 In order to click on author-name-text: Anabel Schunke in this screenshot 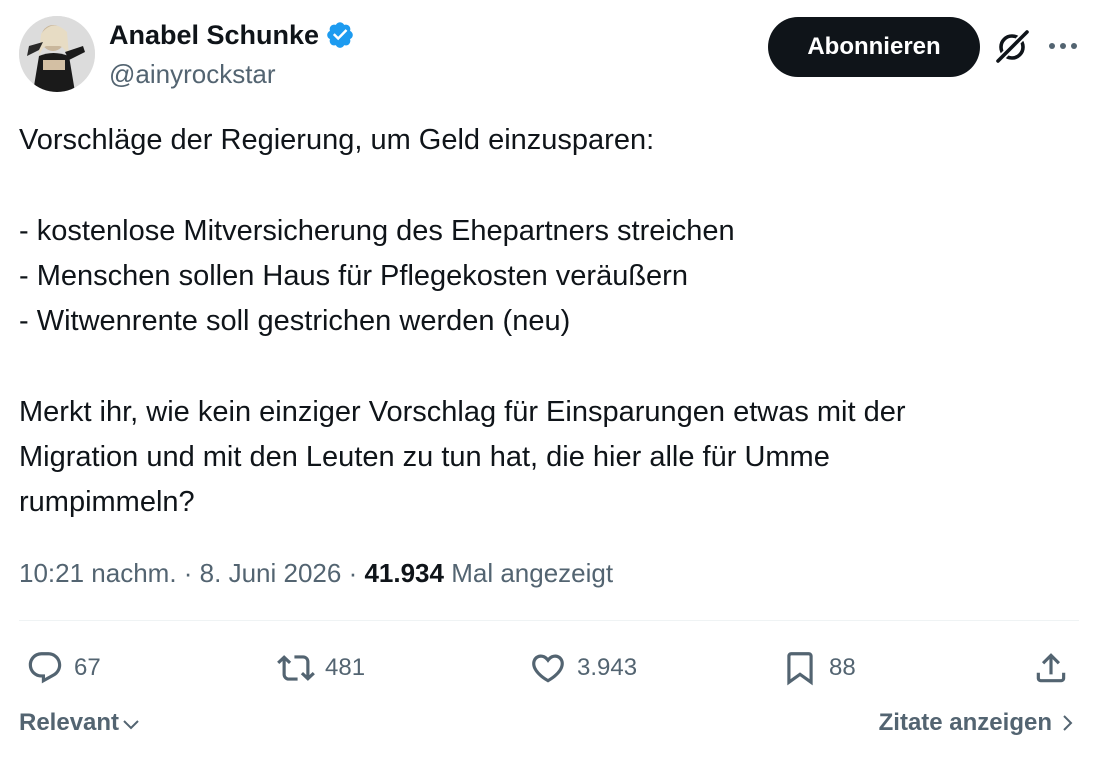, I will do `click(214, 35)`.